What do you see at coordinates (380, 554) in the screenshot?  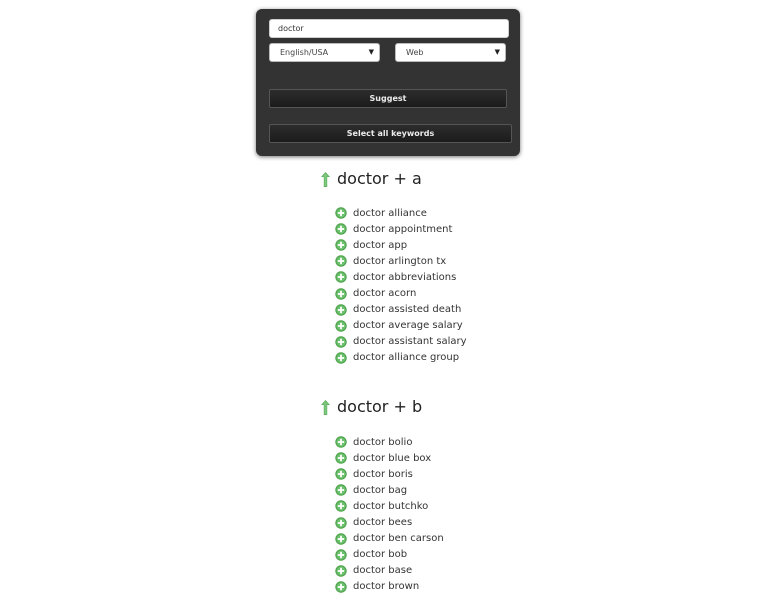 I see `keyword-text: doctor bob` at bounding box center [380, 554].